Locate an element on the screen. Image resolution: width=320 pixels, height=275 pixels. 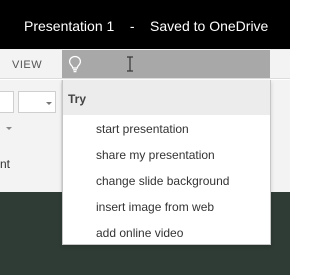
ribbon-group-label: nt is located at coordinates (5, 164).